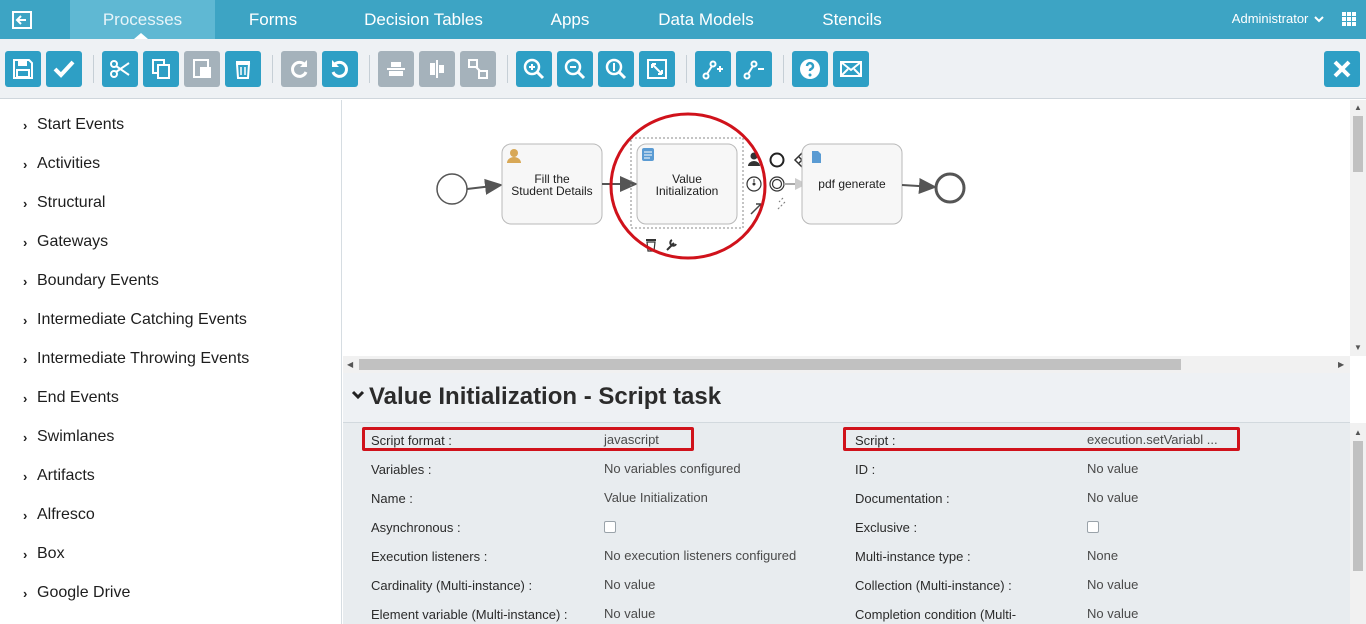  I want to click on palette-item-label: End Events, so click(78, 397).